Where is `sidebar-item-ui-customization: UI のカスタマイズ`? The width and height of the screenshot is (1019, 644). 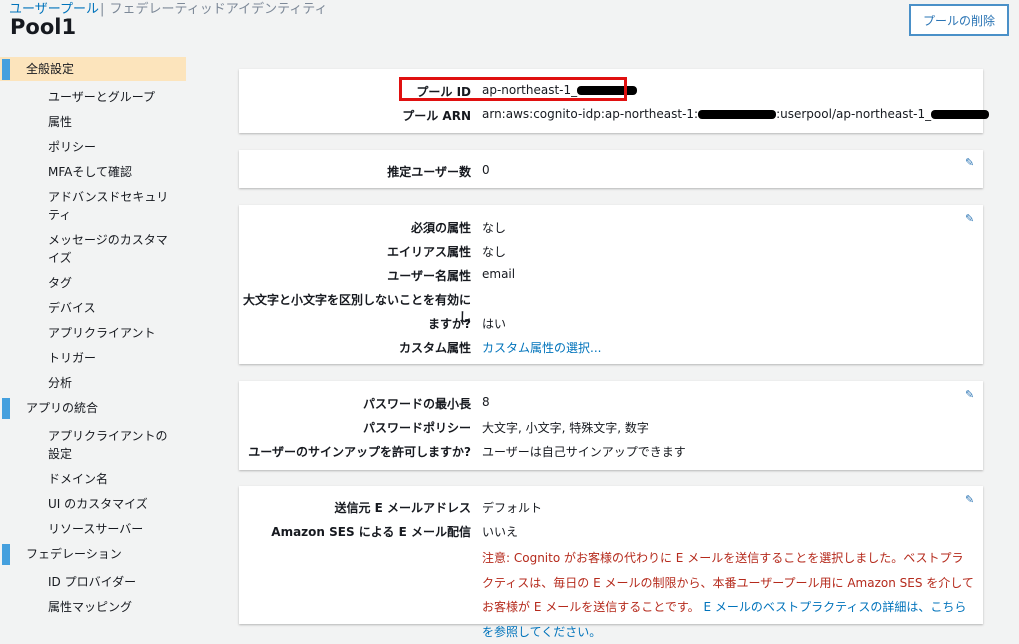
sidebar-item-ui-customization: UI のカスタマイズ is located at coordinates (93, 504).